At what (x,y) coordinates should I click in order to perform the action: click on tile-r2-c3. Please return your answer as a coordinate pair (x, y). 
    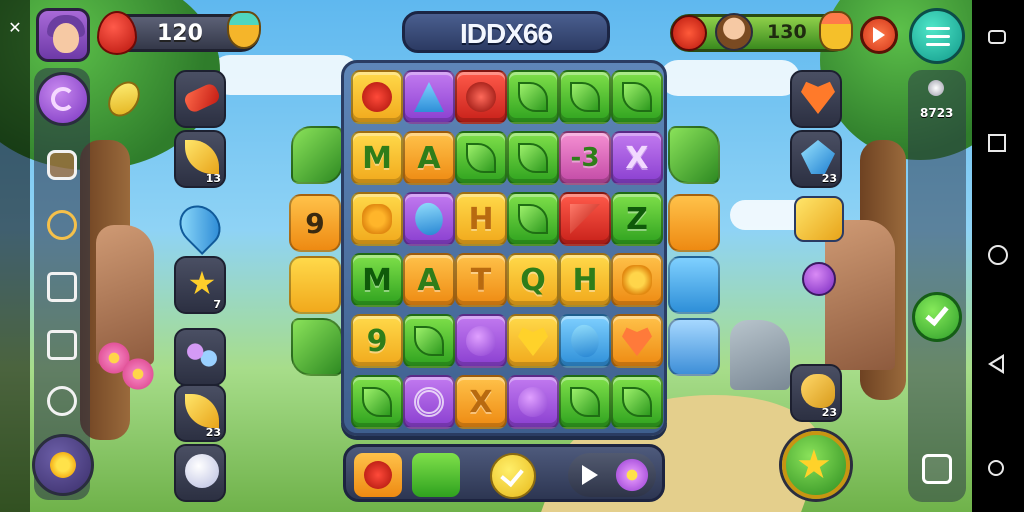
    Looking at the image, I should click on (533, 219).